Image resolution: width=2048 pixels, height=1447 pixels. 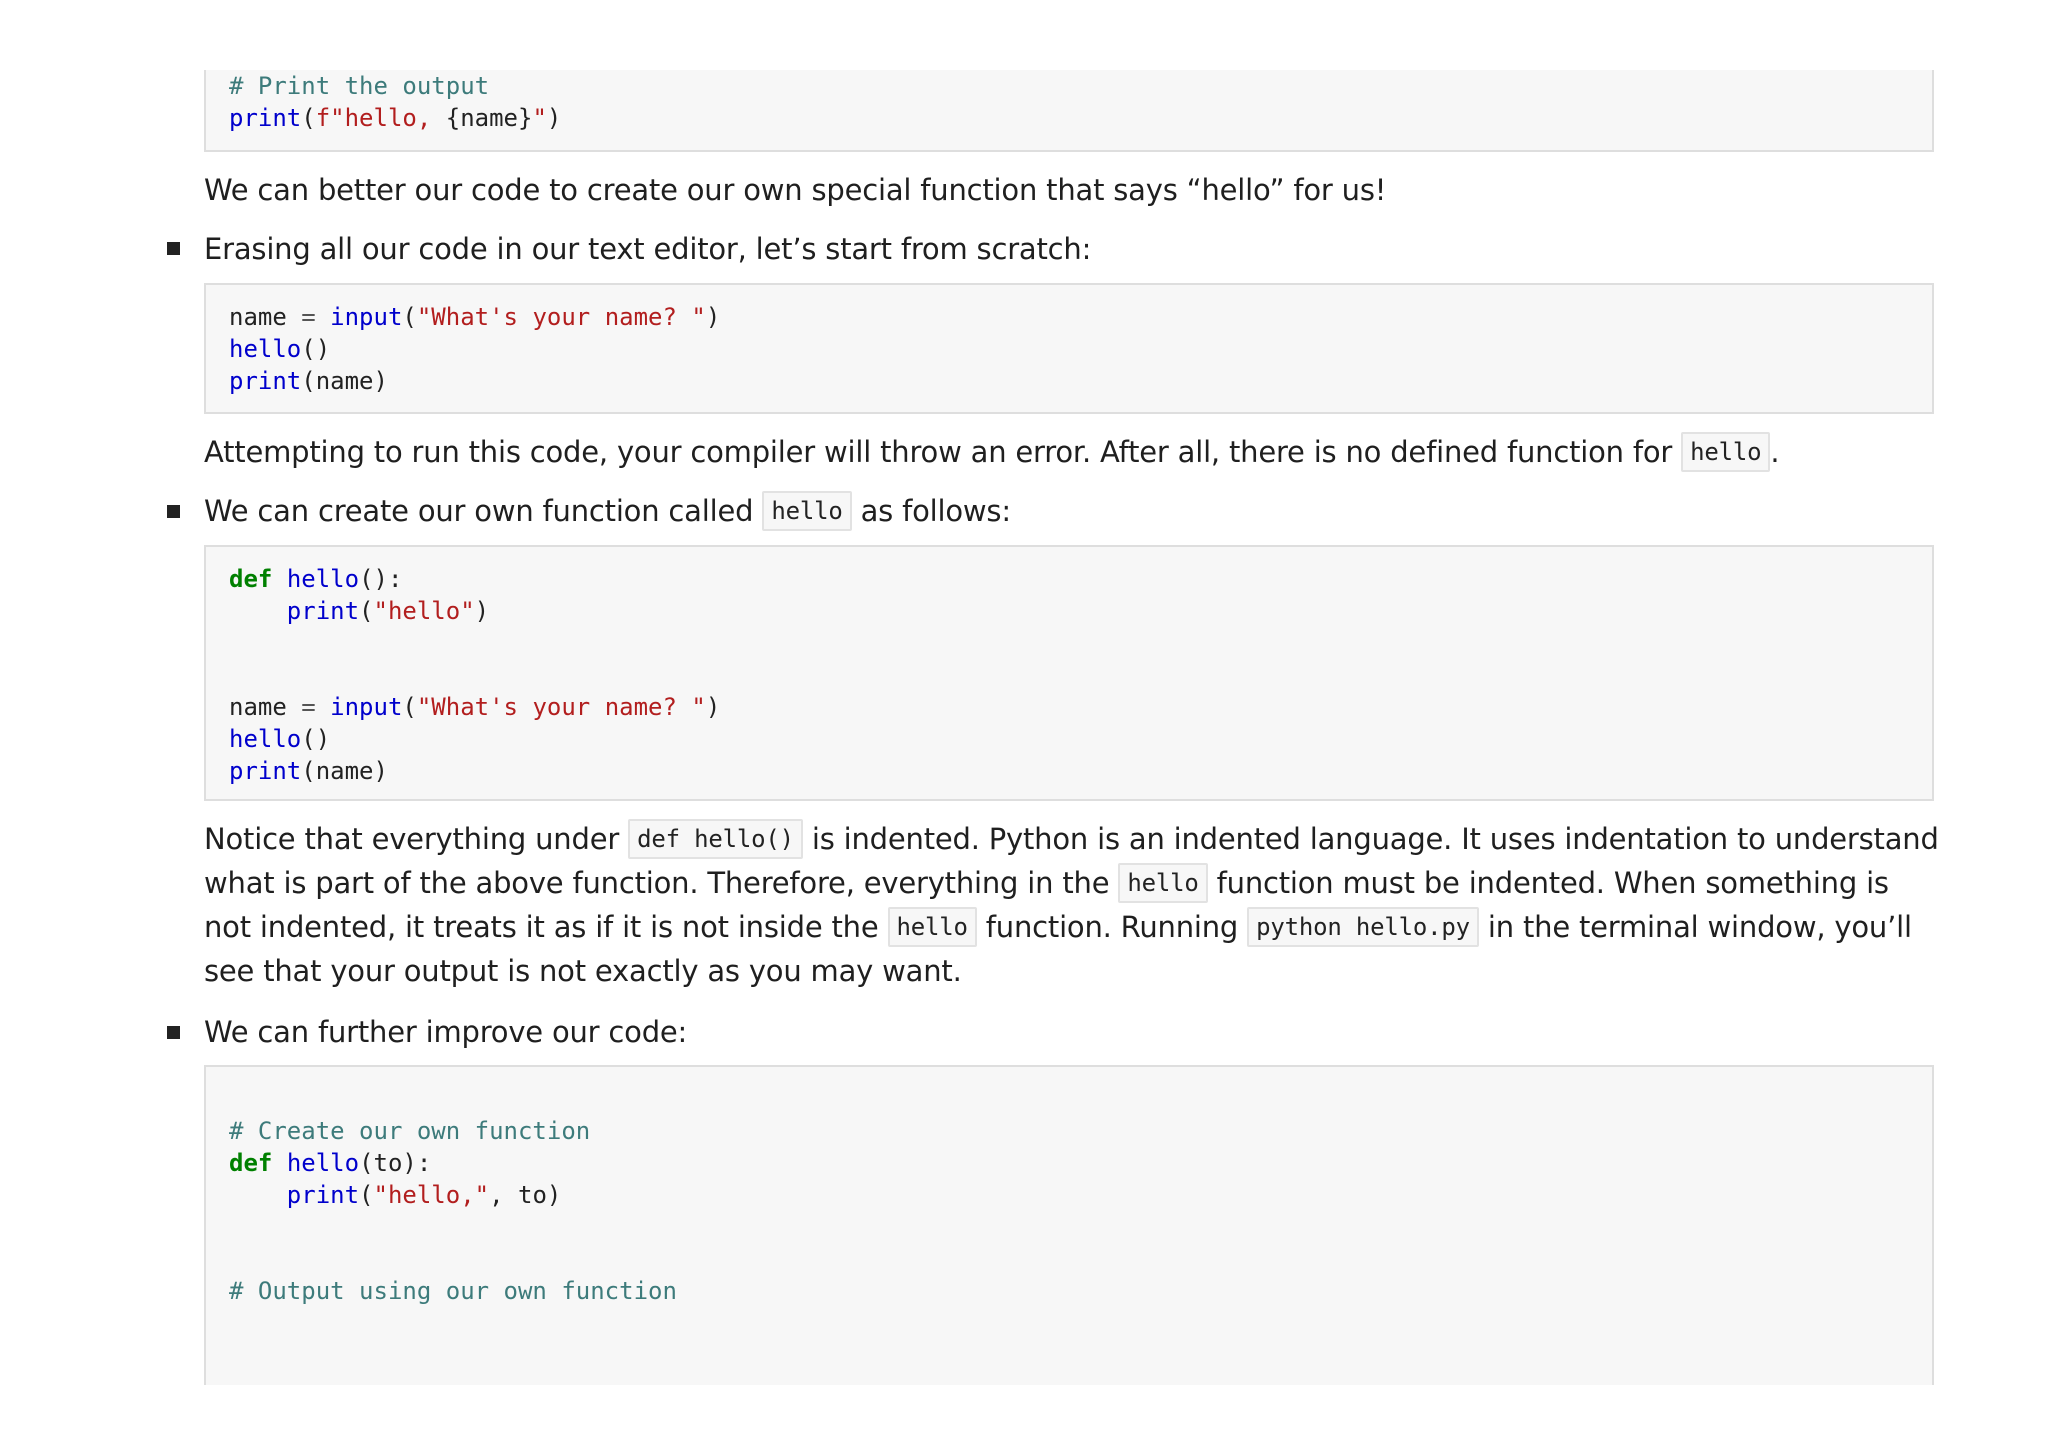 What do you see at coordinates (410, 1131) in the screenshot?
I see `code-token-comment: # Create our own function` at bounding box center [410, 1131].